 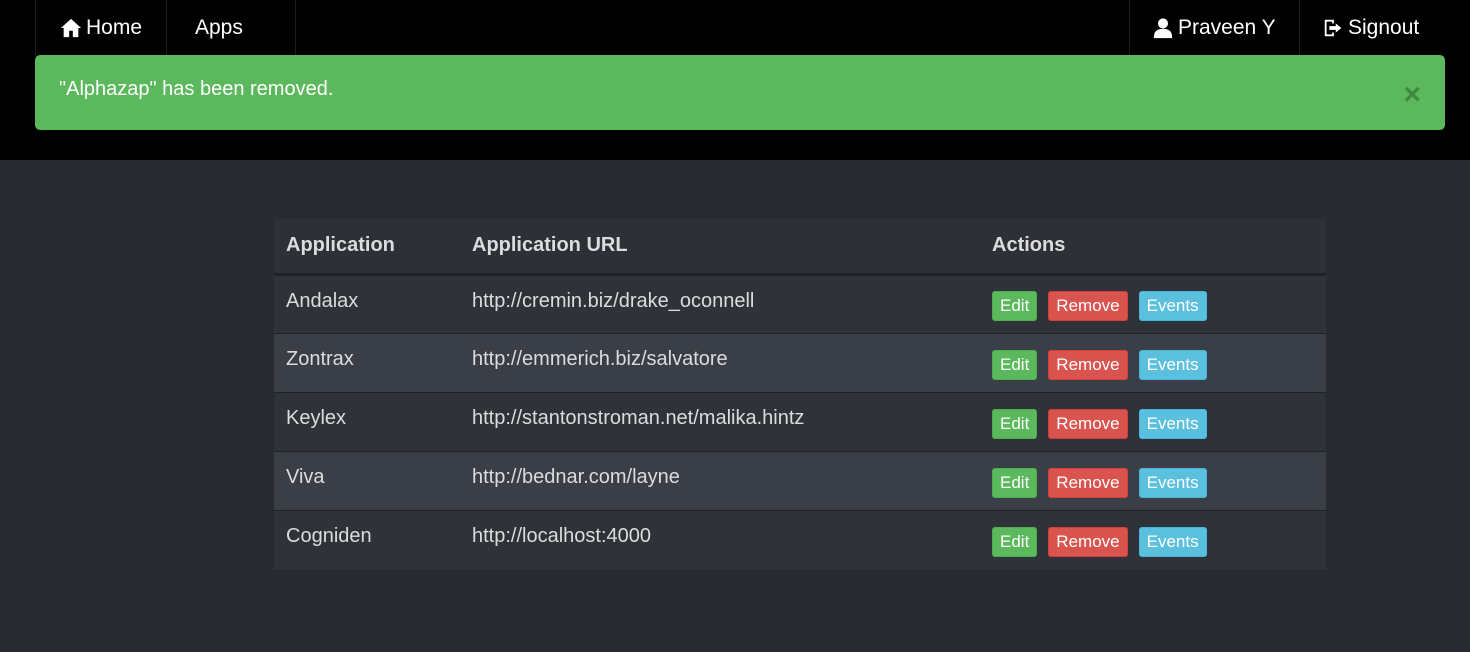 I want to click on nav-home-label: Home, so click(x=114, y=27).